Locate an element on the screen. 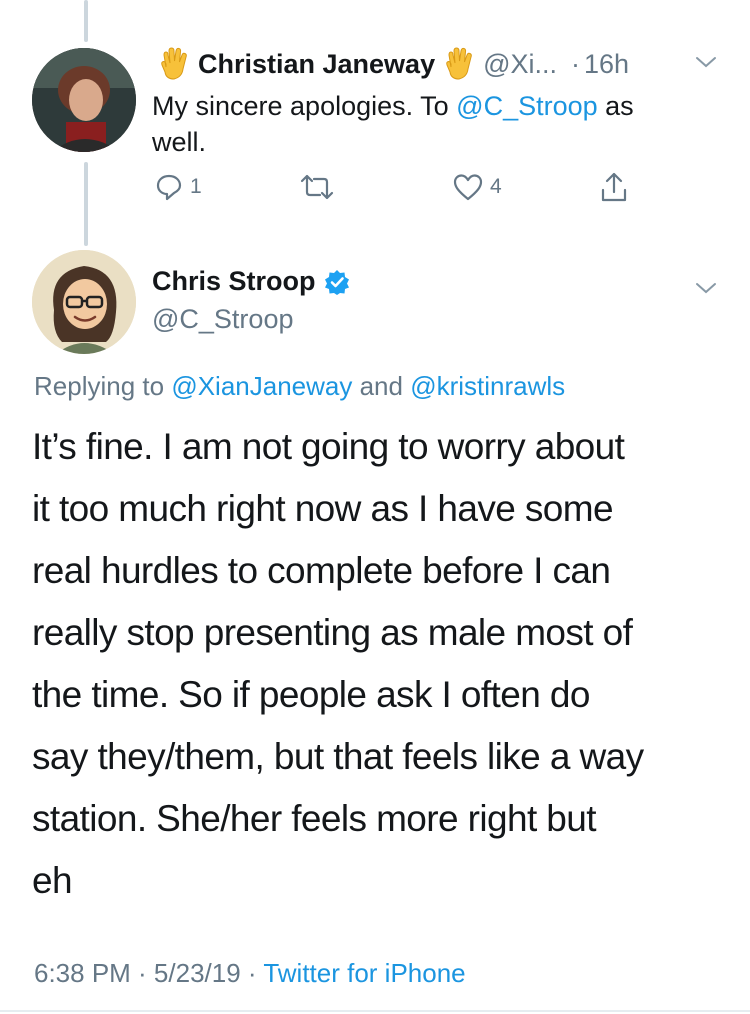 Image resolution: width=750 pixels, height=1014 pixels. main-text-line: really stop presenting as male most of is located at coordinates (332, 632).